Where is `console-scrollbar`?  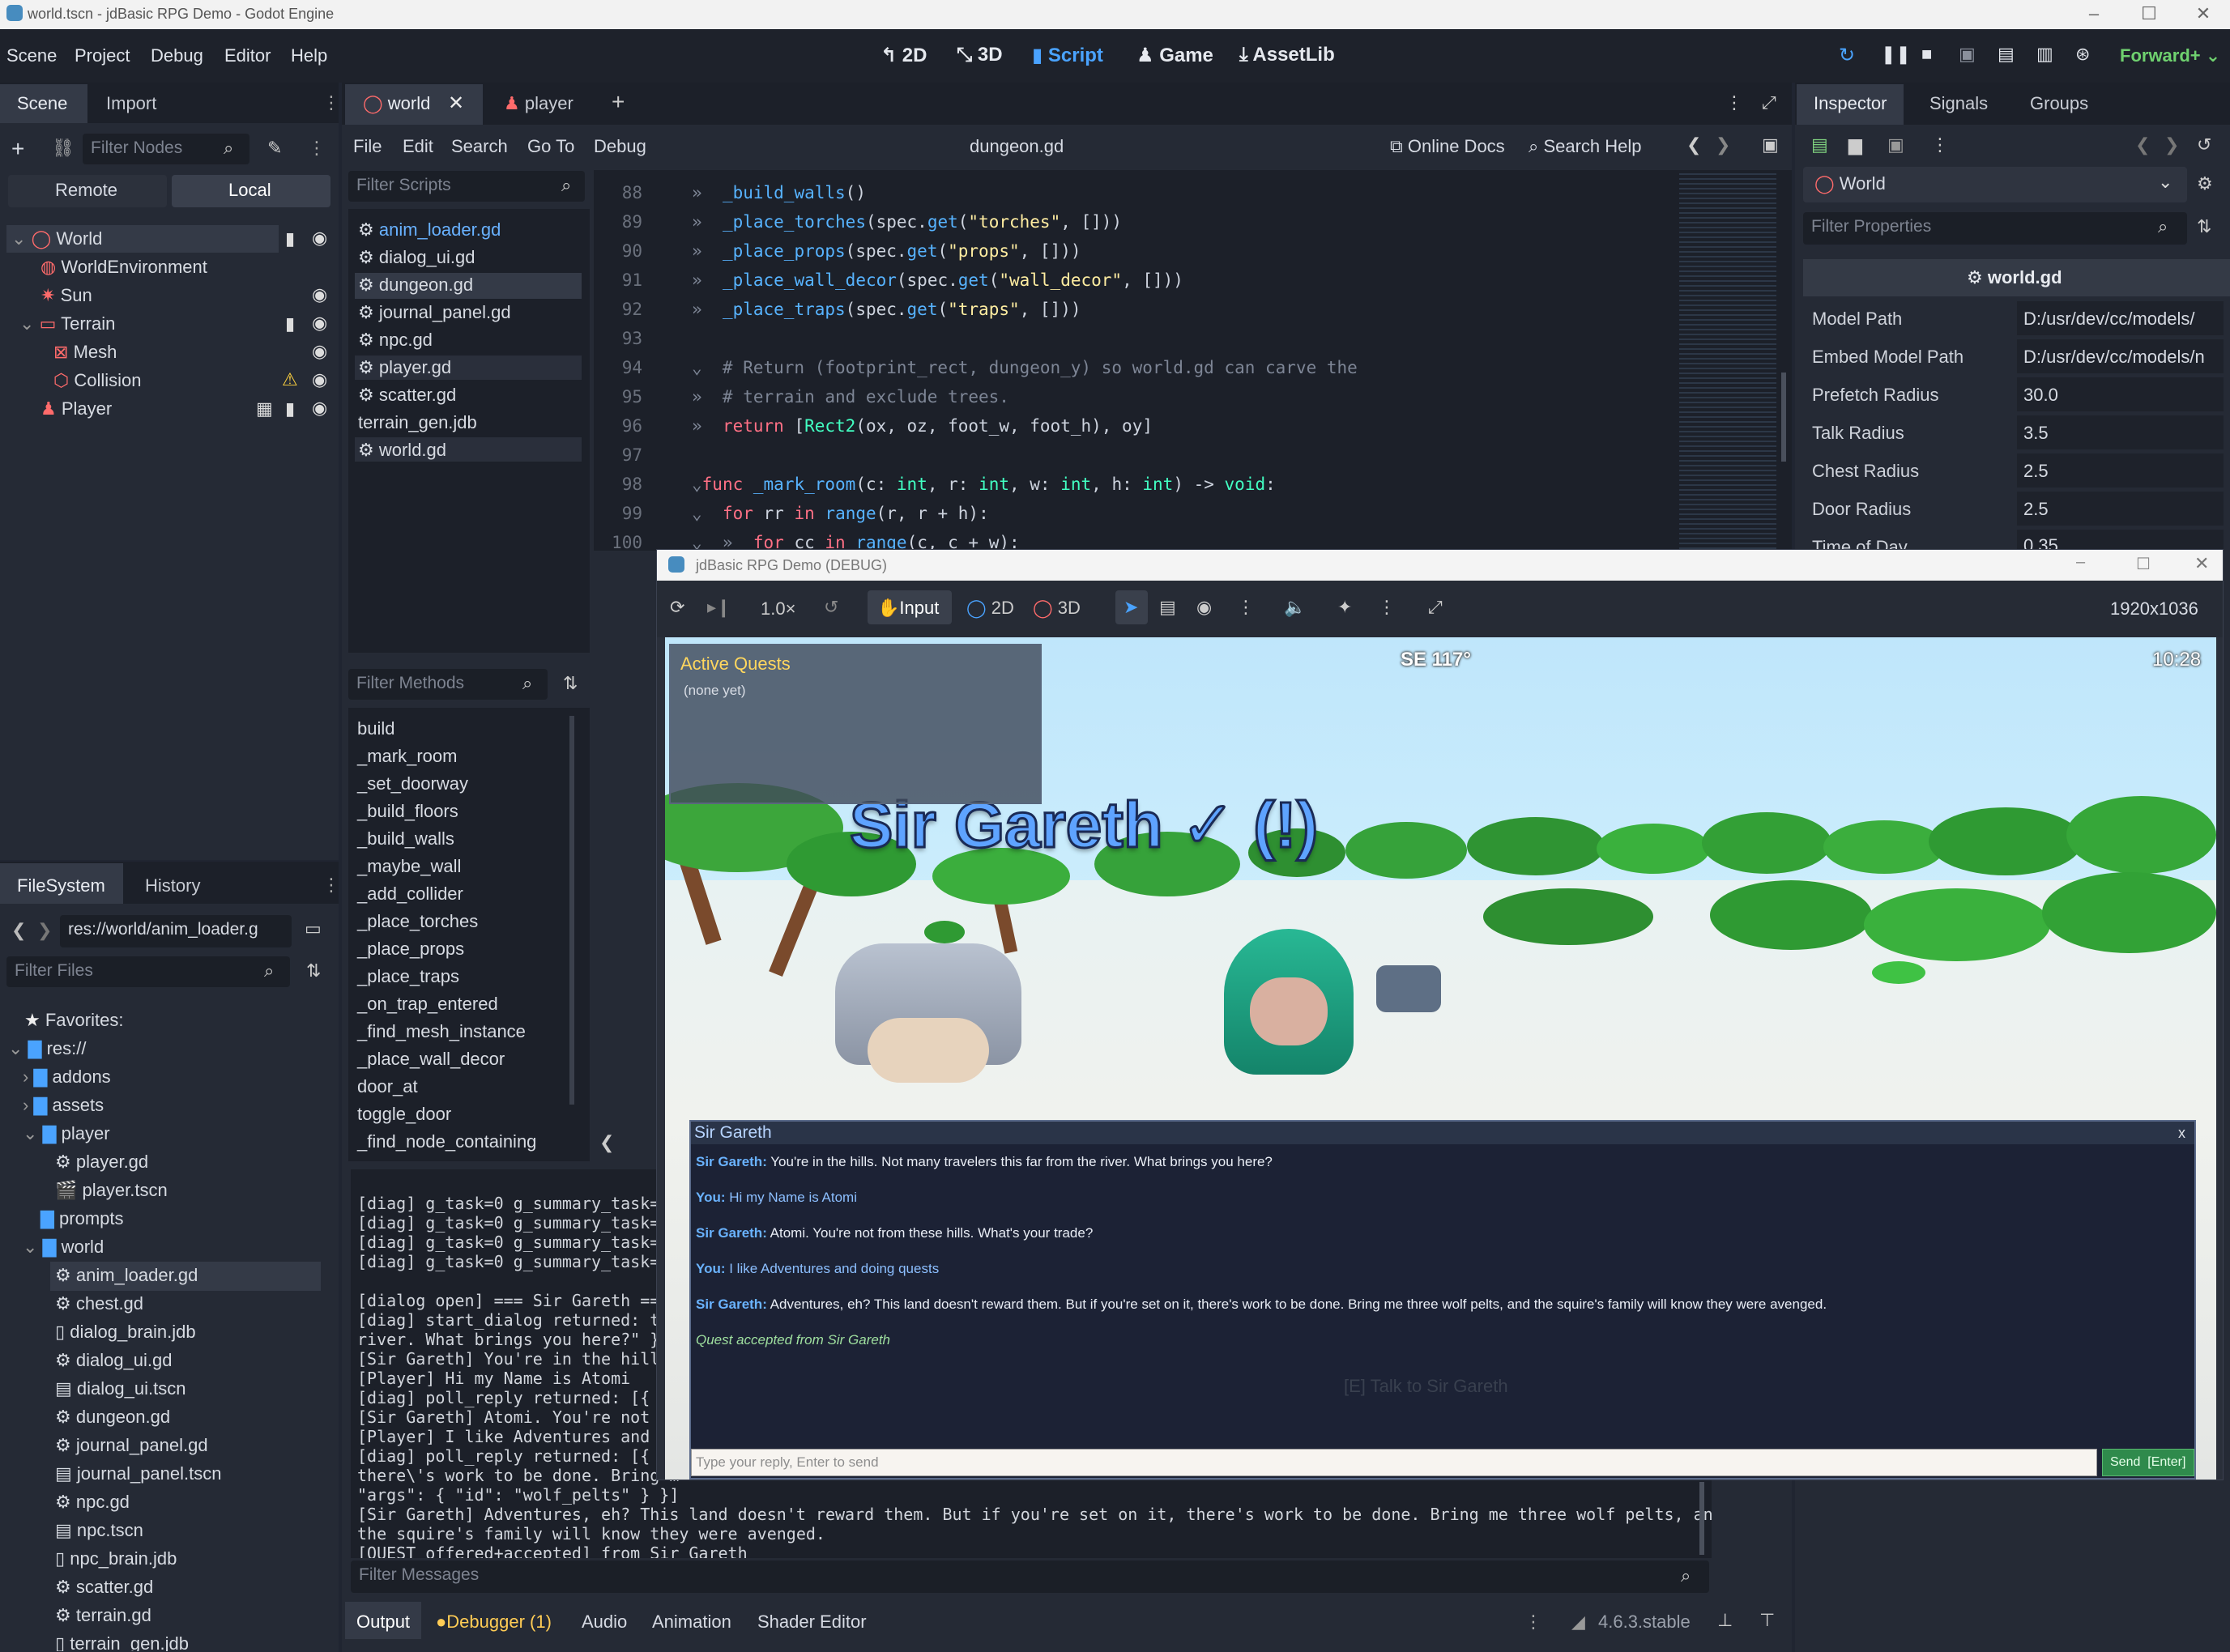 console-scrollbar is located at coordinates (1701, 1519).